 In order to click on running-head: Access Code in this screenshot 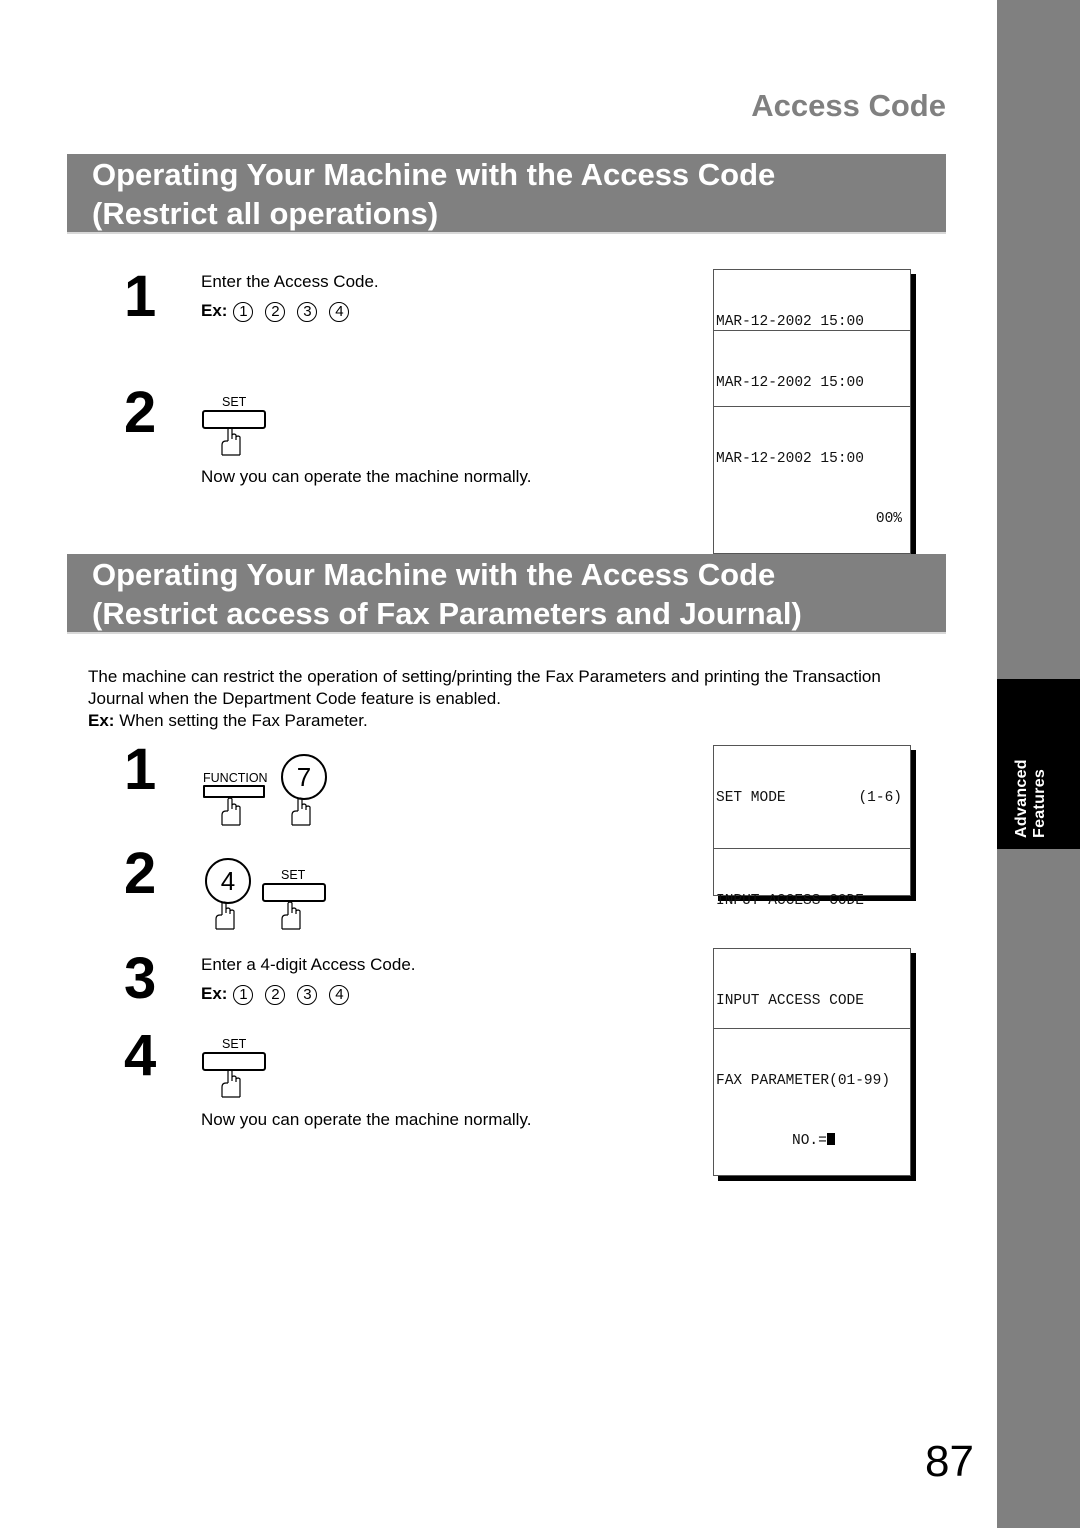, I will do `click(848, 105)`.